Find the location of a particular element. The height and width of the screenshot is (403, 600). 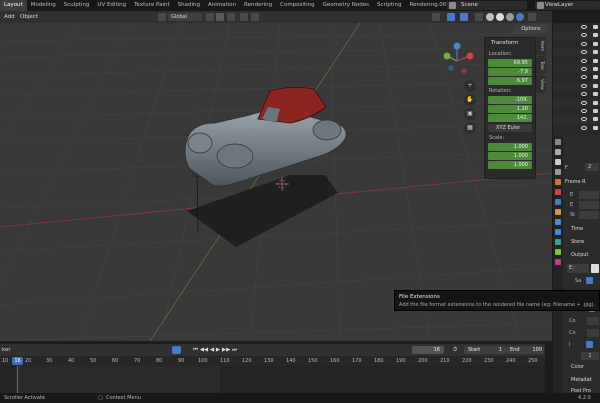

transform-panel-title: Transform is located at coordinates (510, 43).